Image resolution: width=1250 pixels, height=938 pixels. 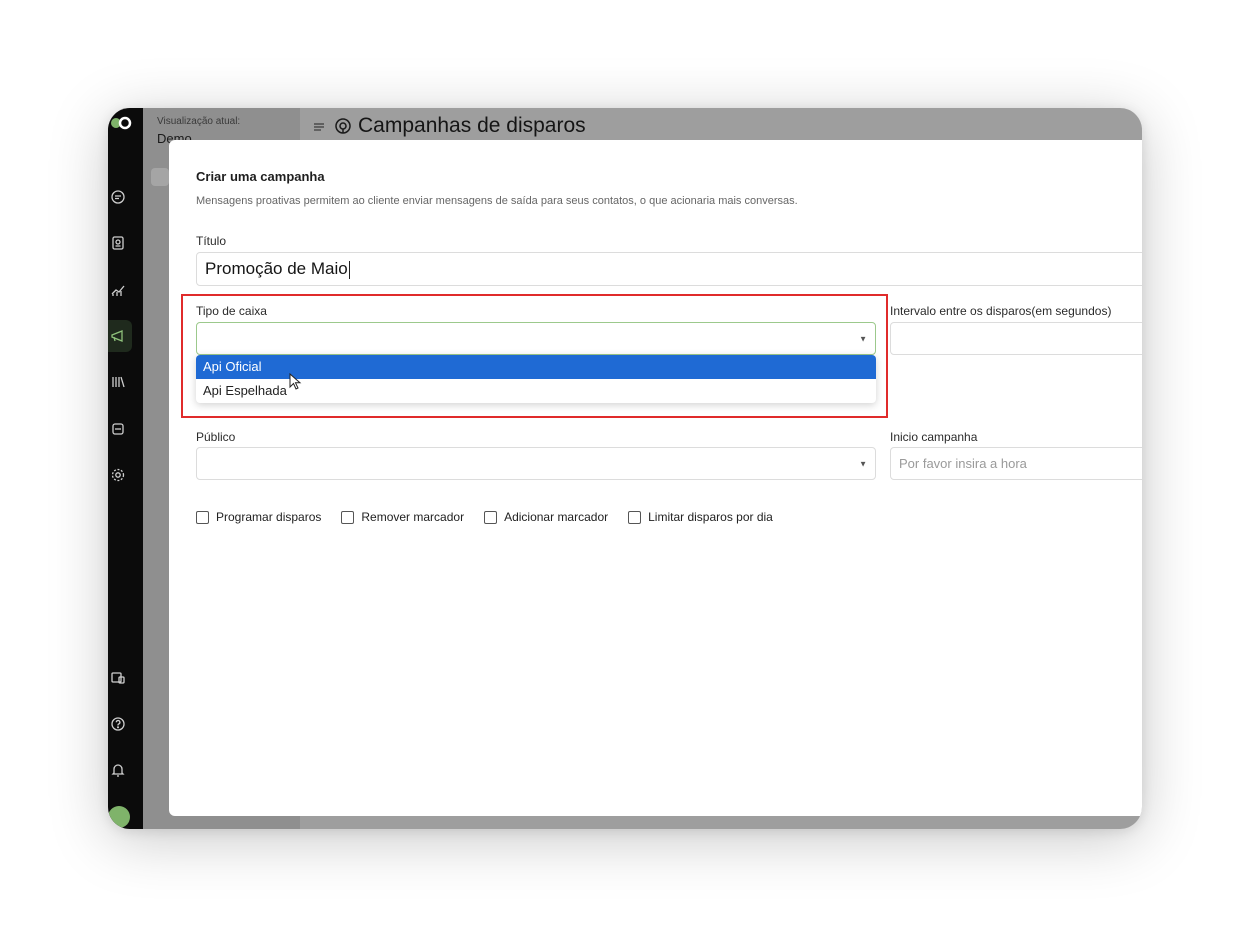 I want to click on reports-icon, so click(x=118, y=290).